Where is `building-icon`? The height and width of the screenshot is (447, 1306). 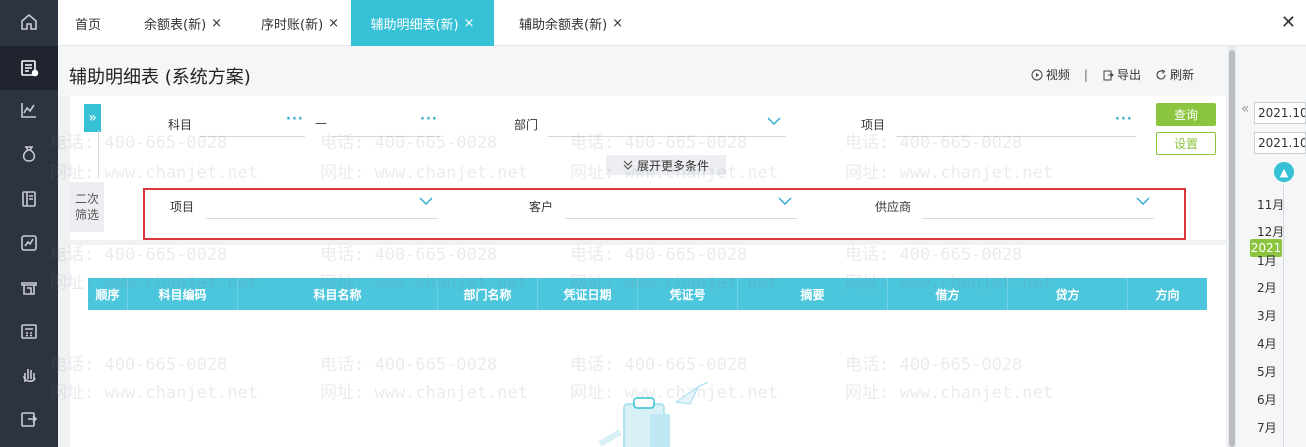 building-icon is located at coordinates (29, 287).